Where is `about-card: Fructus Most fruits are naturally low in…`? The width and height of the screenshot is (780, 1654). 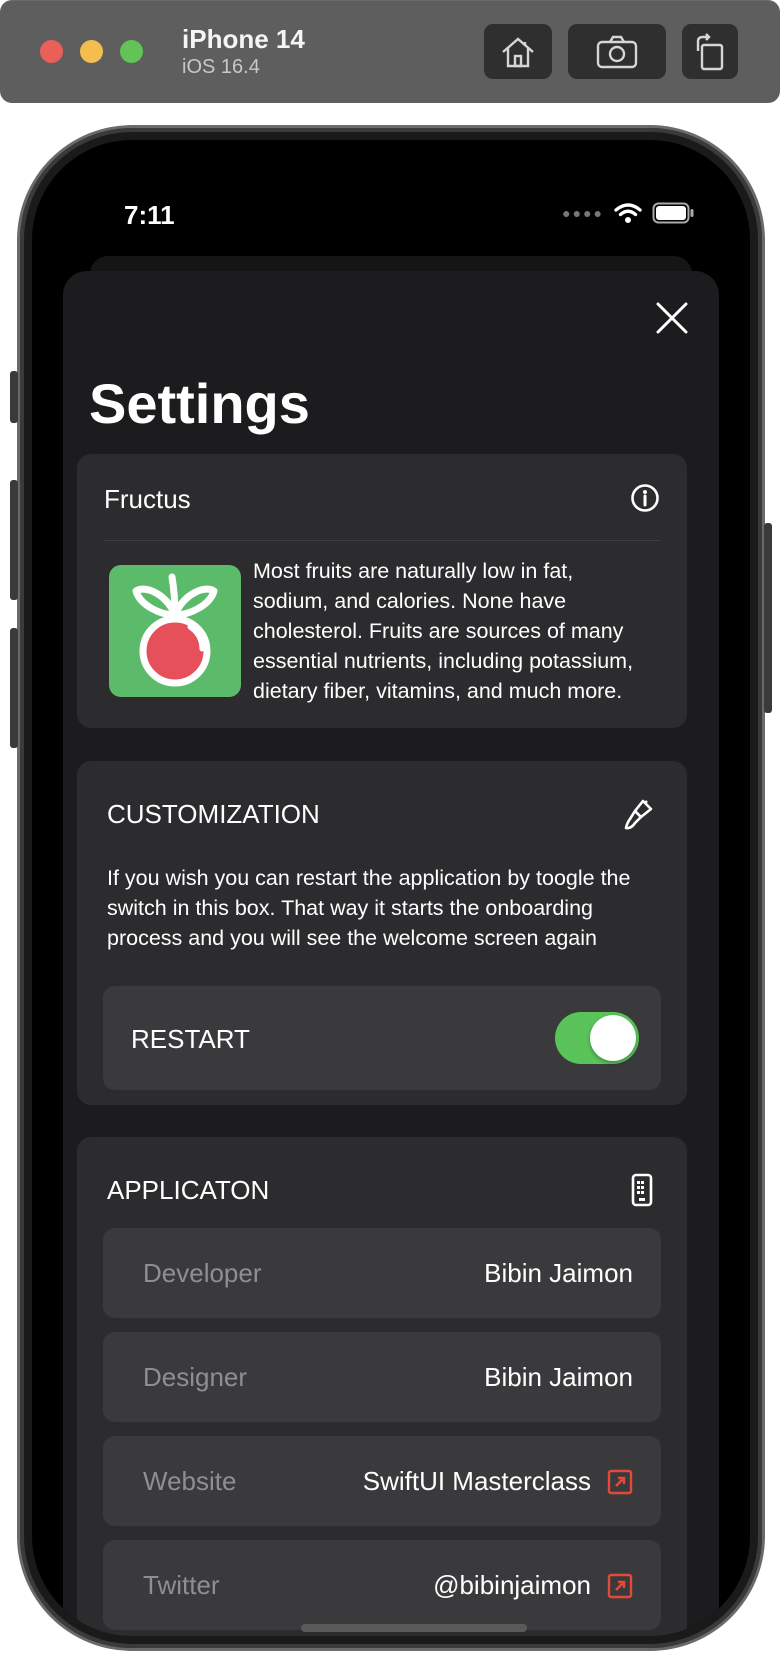 about-card: Fructus Most fruits are naturally low in… is located at coordinates (382, 591).